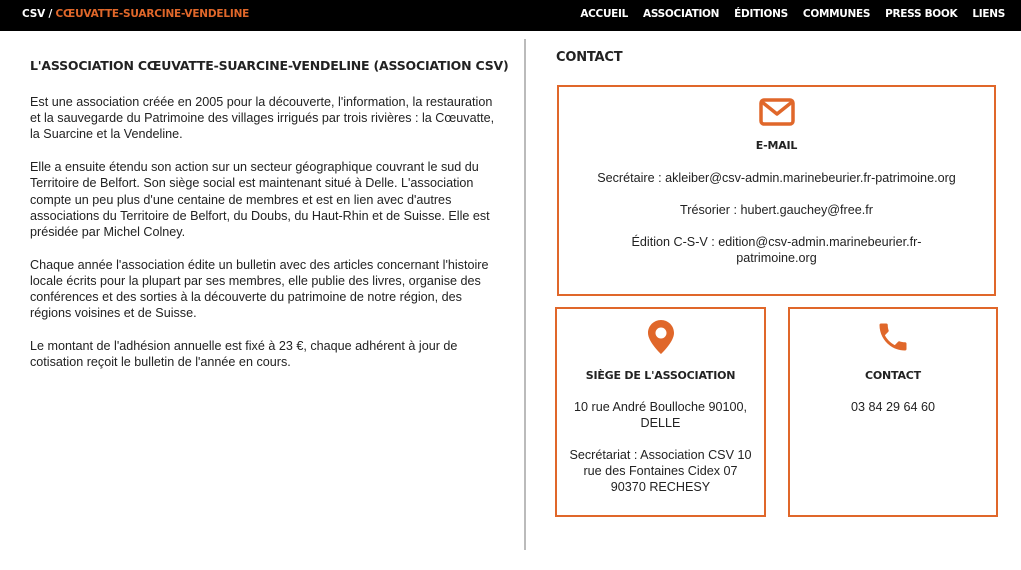 This screenshot has width=1021, height=570. I want to click on map-pin-icon, so click(660, 337).